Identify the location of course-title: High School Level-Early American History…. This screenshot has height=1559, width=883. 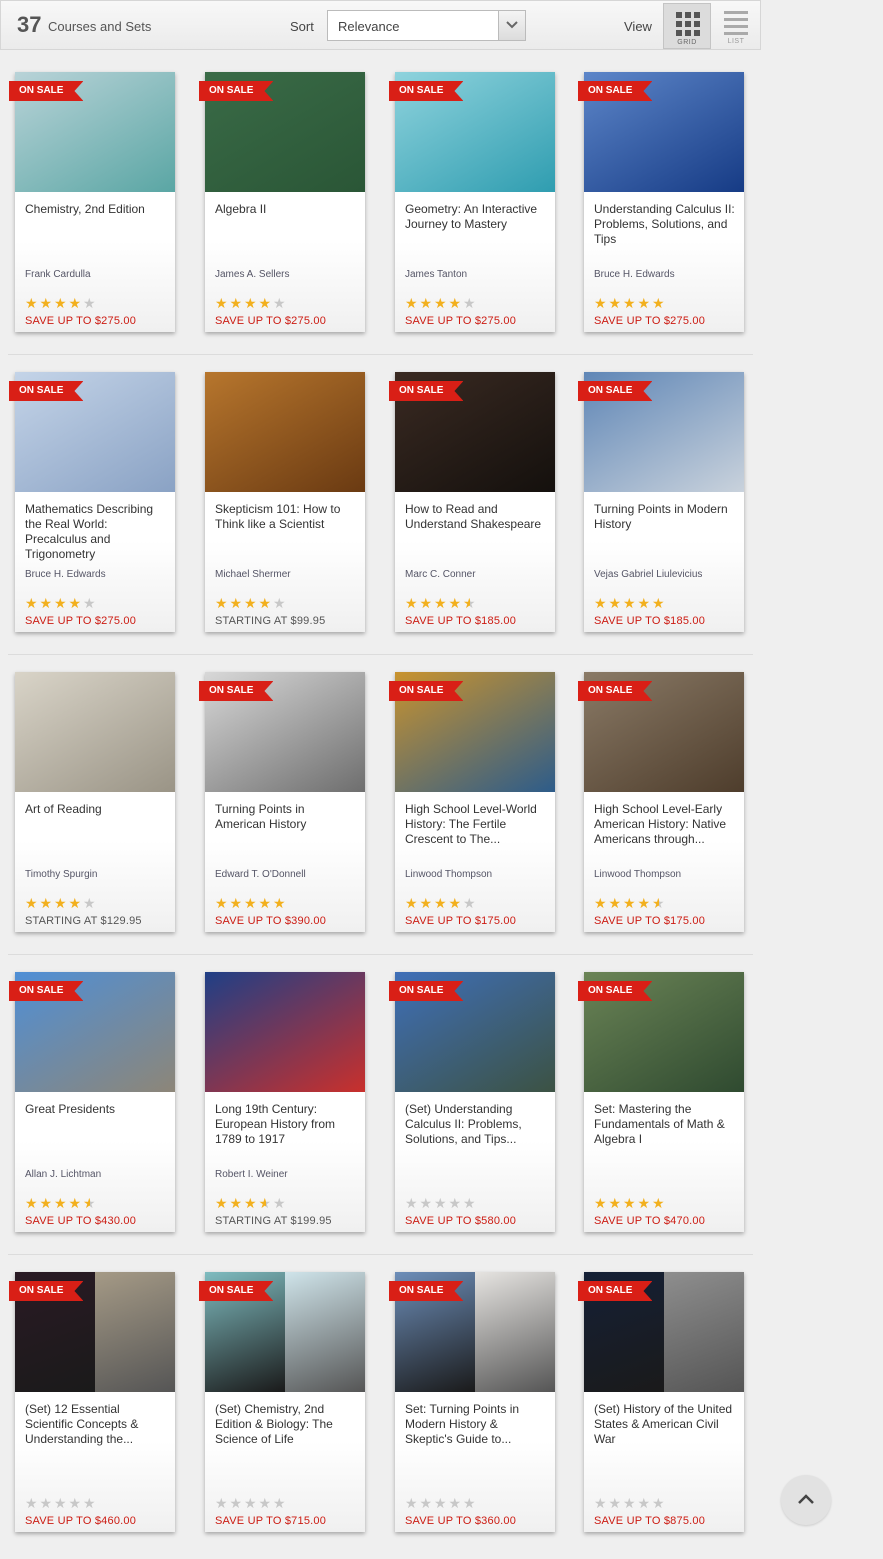
(665, 824).